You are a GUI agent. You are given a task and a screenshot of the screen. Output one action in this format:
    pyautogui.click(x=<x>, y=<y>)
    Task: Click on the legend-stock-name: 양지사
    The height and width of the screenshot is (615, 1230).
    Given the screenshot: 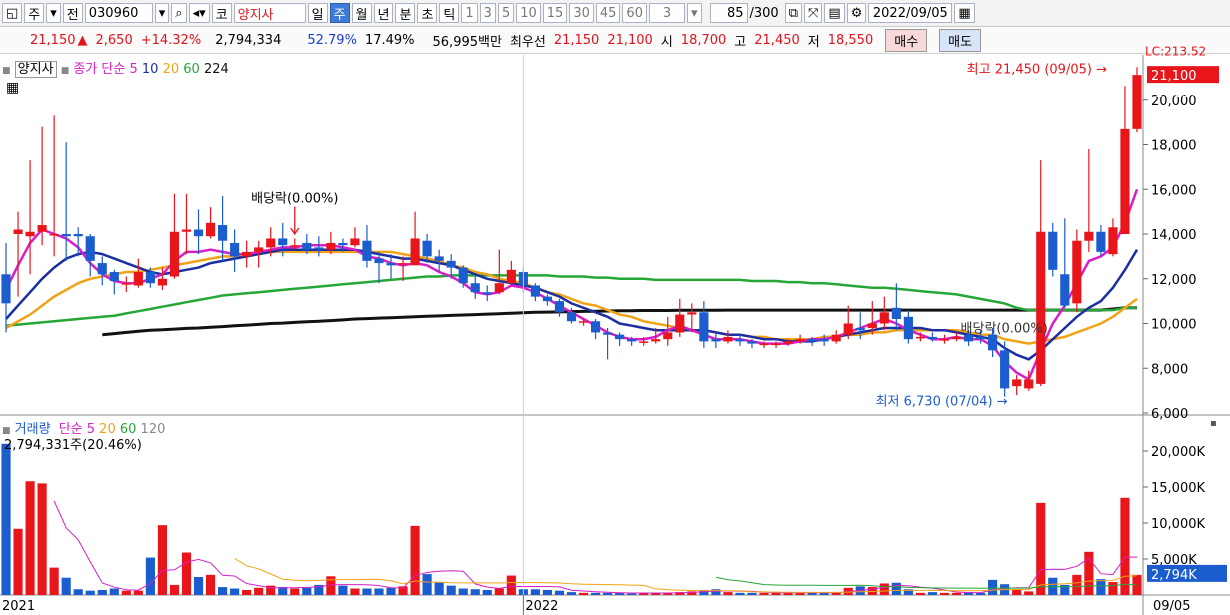 What is the action you would take?
    pyautogui.click(x=35, y=69)
    